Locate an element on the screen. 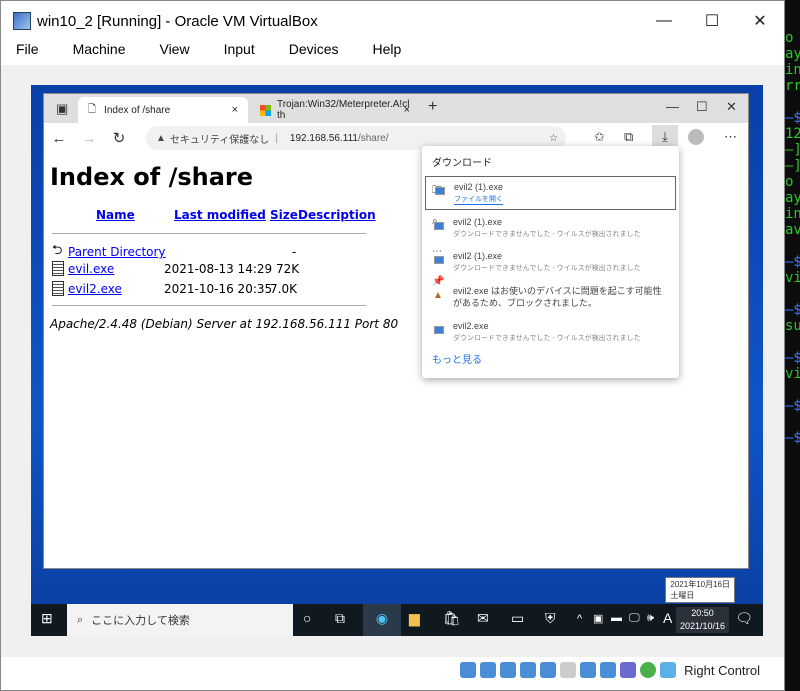 This screenshot has height=691, width=800. tab-index-share: 🗋 Index of /share × is located at coordinates (163, 110).